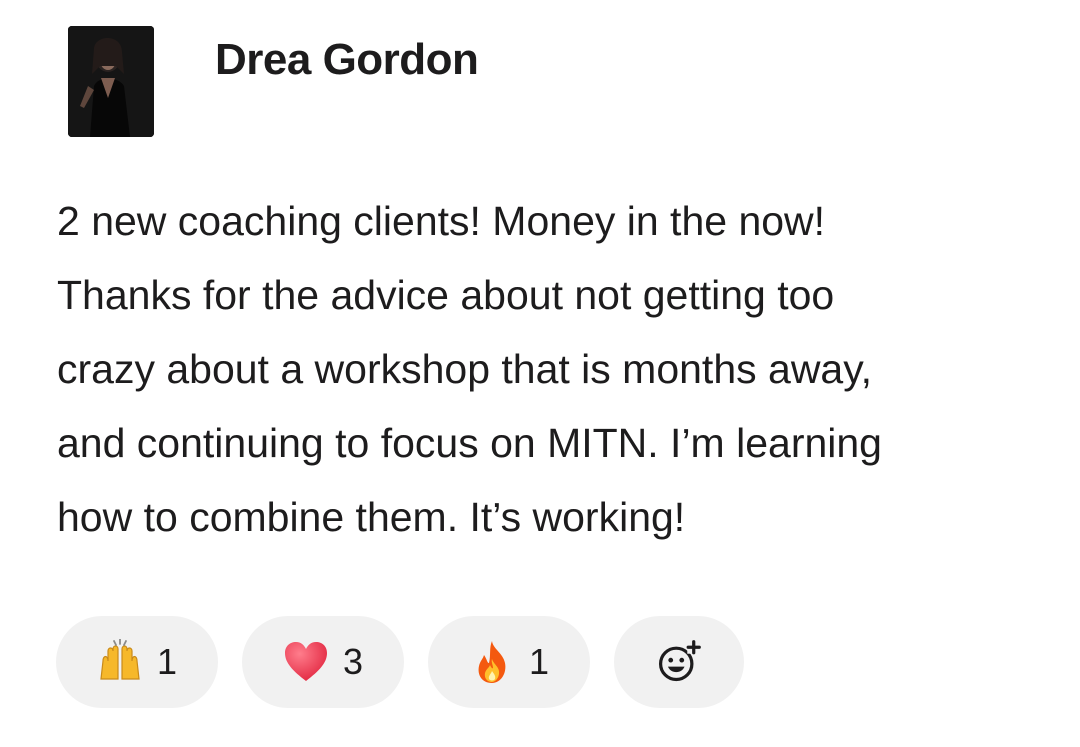  What do you see at coordinates (347, 60) in the screenshot?
I see `author-name: Drea Gordon` at bounding box center [347, 60].